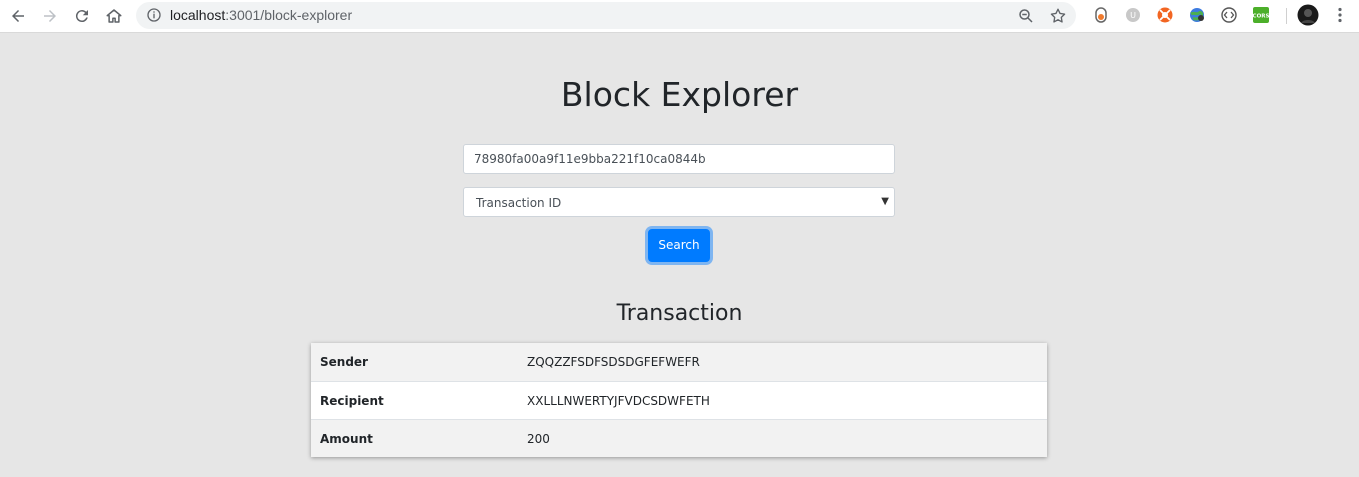 This screenshot has width=1359, height=477. What do you see at coordinates (1229, 15) in the screenshot?
I see `ext-code-icon` at bounding box center [1229, 15].